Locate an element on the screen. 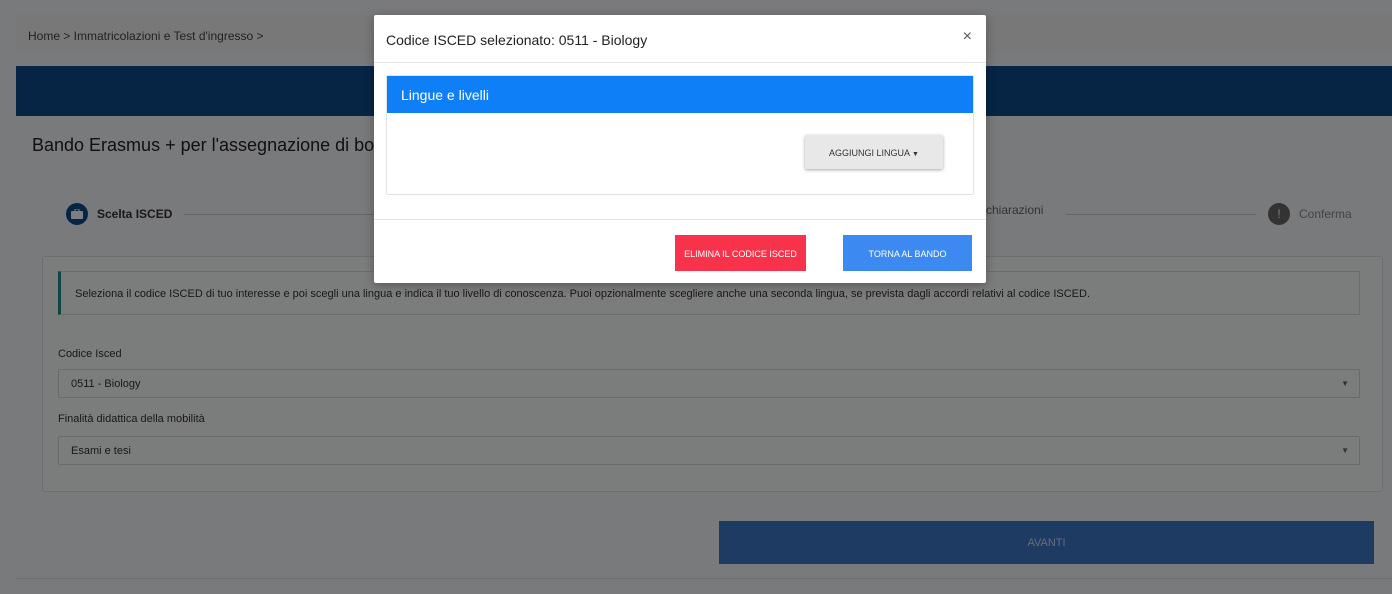  close-icon: × is located at coordinates (967, 37).